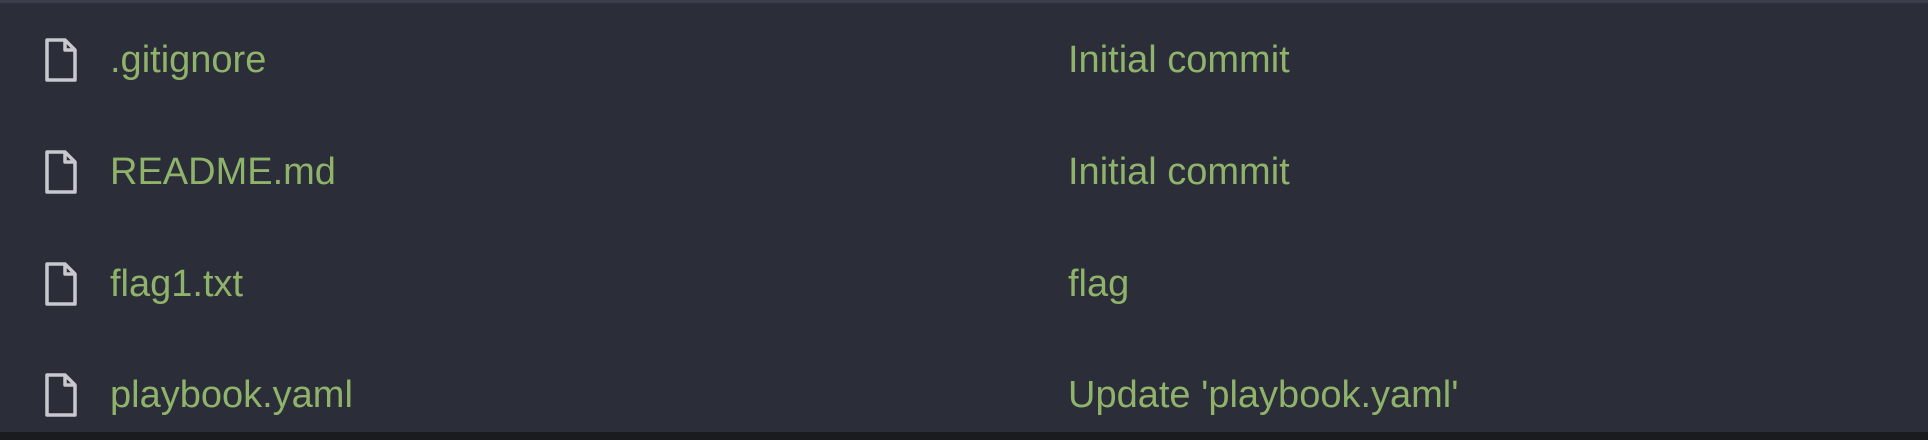  I want to click on file-name-link: .gitignore, so click(188, 60).